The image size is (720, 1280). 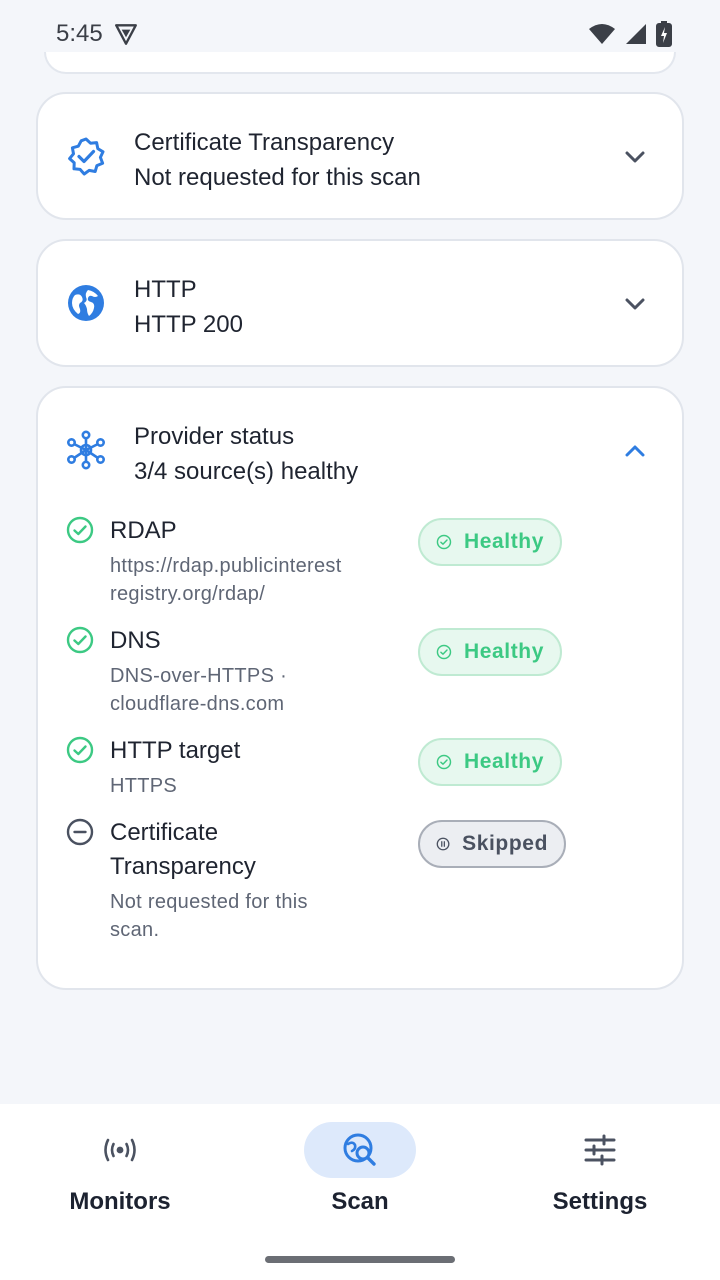 What do you see at coordinates (246, 471) in the screenshot?
I see `provider-status-subtitle: 3/4 source(s) healthy` at bounding box center [246, 471].